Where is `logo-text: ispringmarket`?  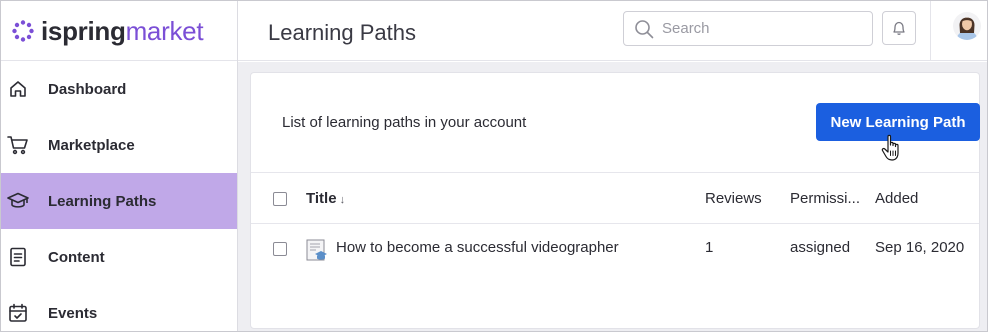 logo-text: ispringmarket is located at coordinates (122, 30).